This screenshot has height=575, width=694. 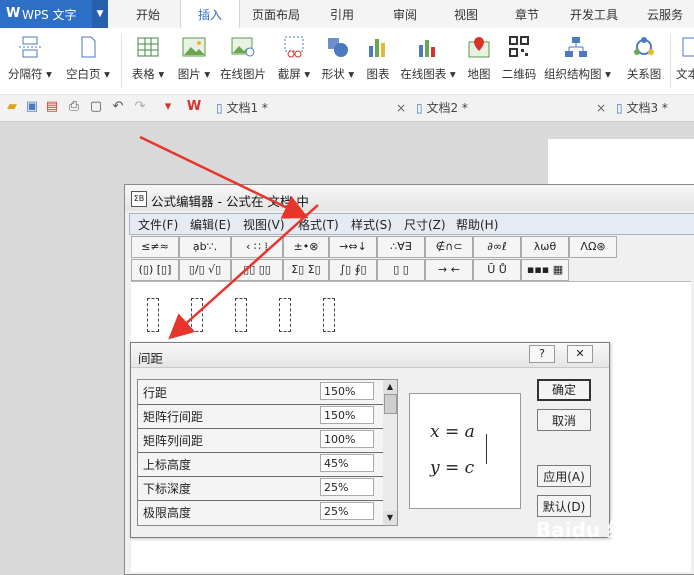 What do you see at coordinates (685, 61) in the screenshot?
I see `textbox-button: 文本` at bounding box center [685, 61].